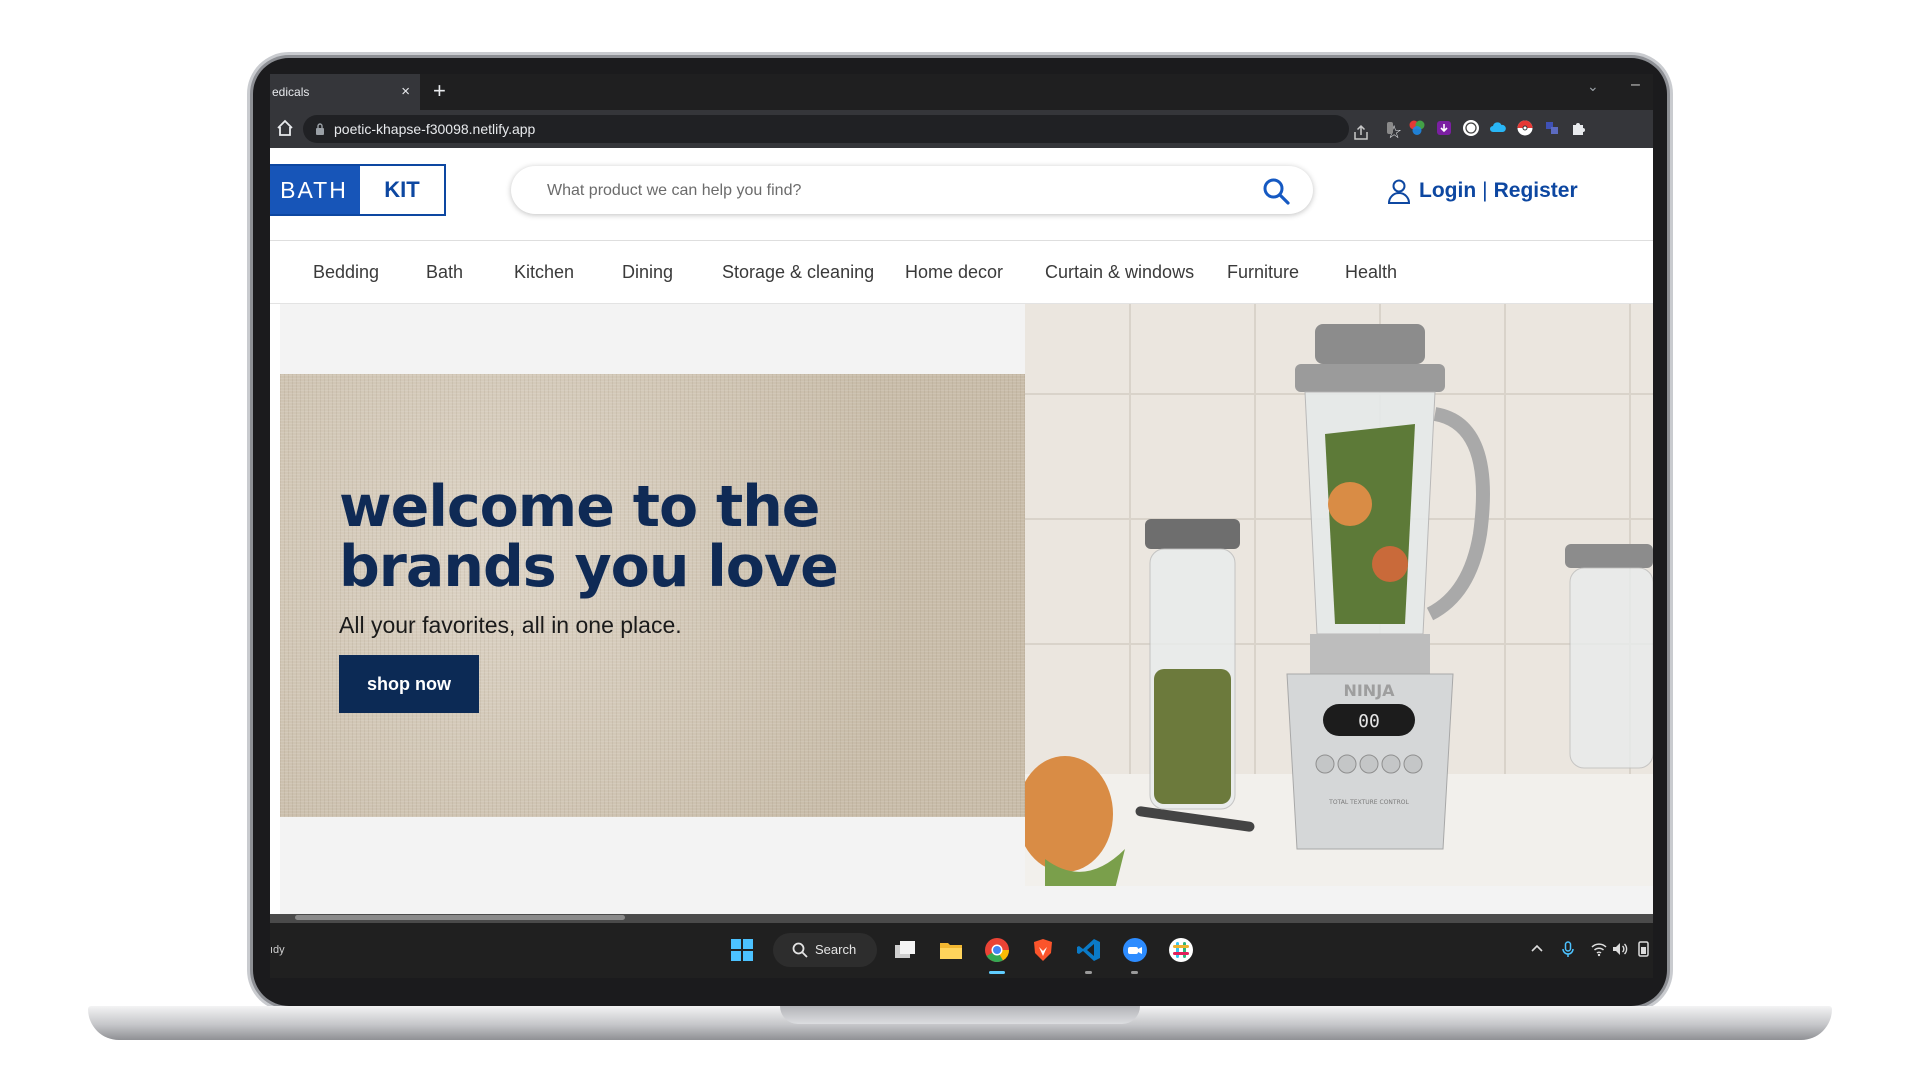 The height and width of the screenshot is (1080, 1920). Describe the element at coordinates (405, 92) in the screenshot. I see `tab-close-icon: ×` at that location.